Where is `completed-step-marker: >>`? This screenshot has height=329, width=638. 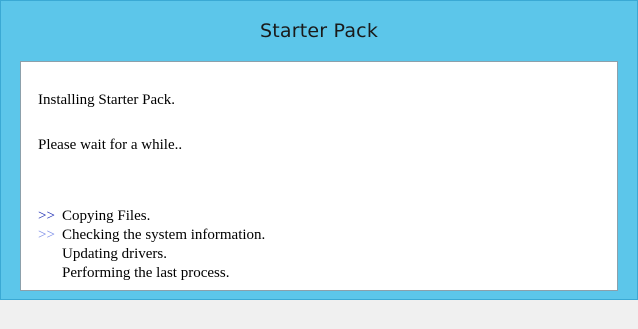 completed-step-marker: >> is located at coordinates (46, 216).